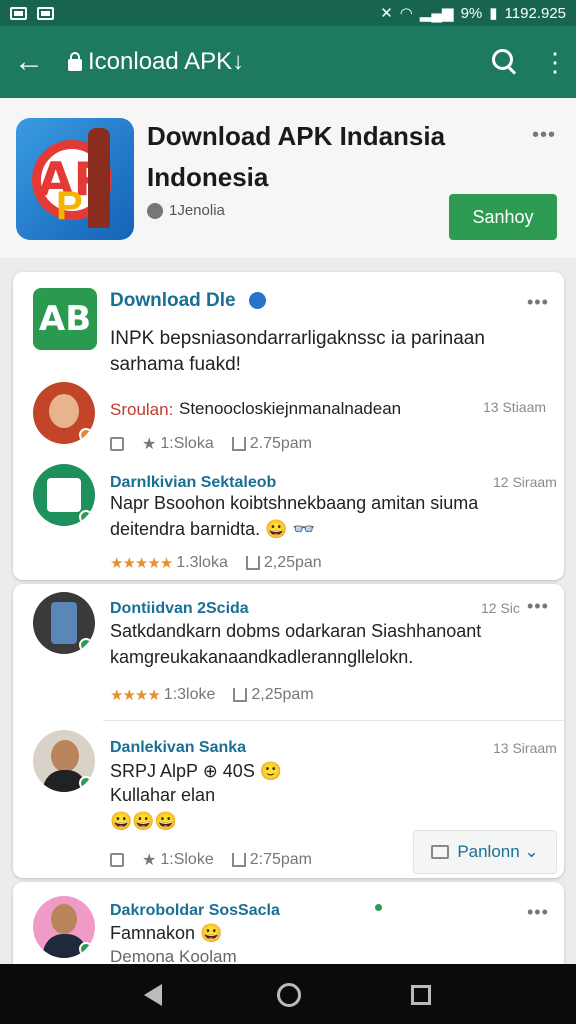  I want to click on signal-icon: ▂▄▆, so click(436, 13).